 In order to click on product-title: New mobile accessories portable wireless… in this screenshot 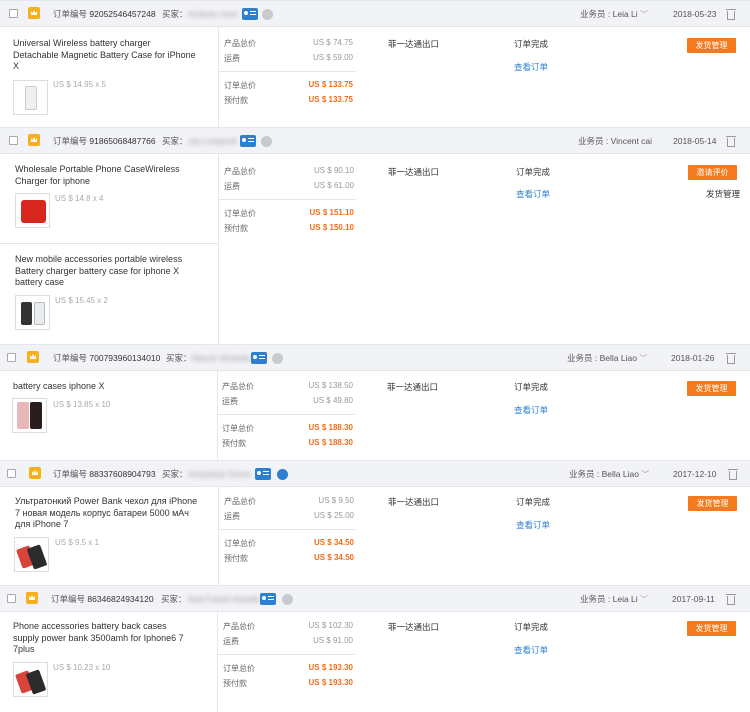, I will do `click(115, 271)`.